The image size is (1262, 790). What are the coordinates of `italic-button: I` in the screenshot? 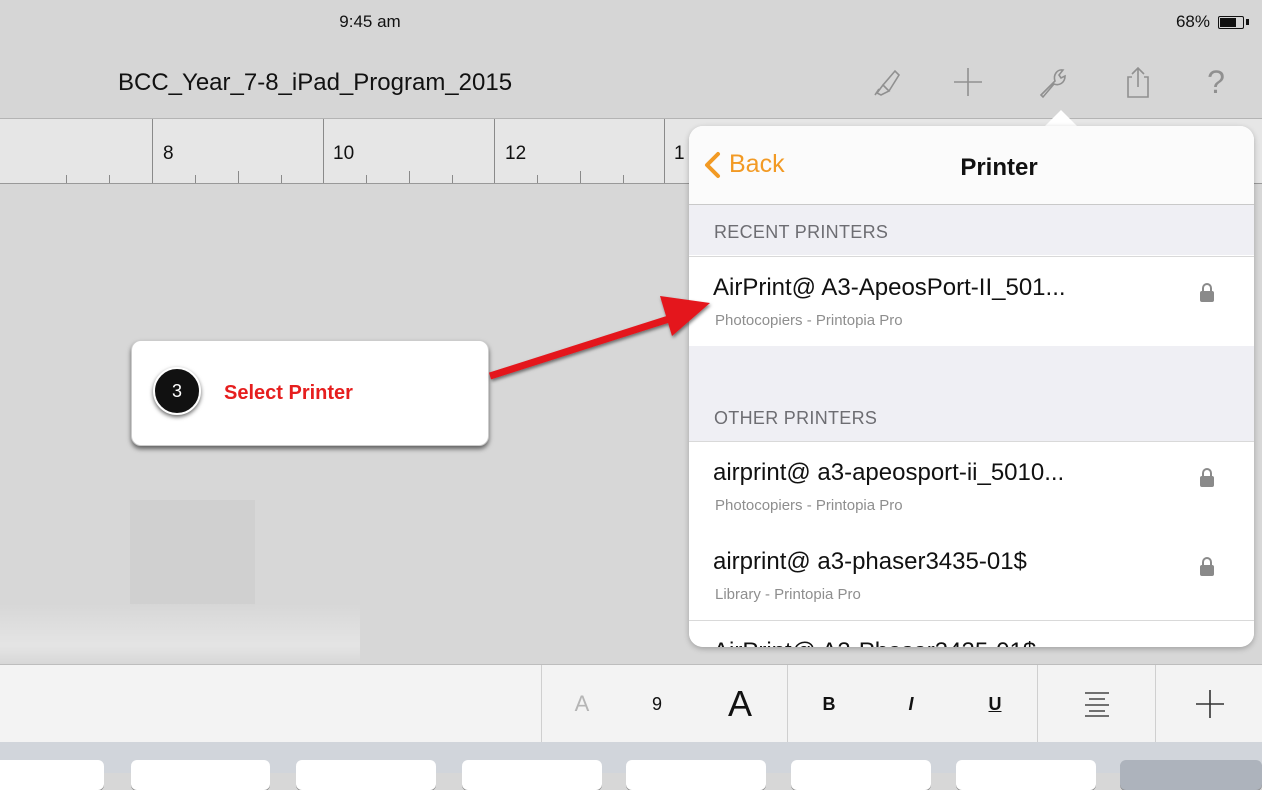 It's located at (911, 704).